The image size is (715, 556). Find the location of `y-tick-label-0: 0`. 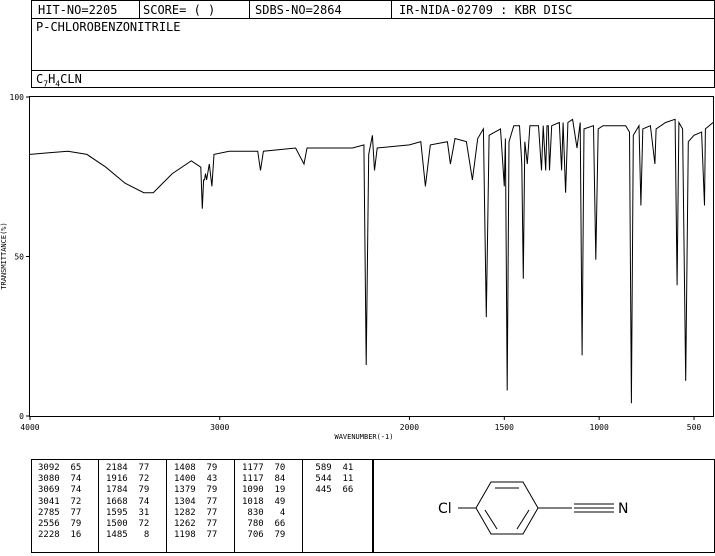

y-tick-label-0: 0 is located at coordinates (21, 416).